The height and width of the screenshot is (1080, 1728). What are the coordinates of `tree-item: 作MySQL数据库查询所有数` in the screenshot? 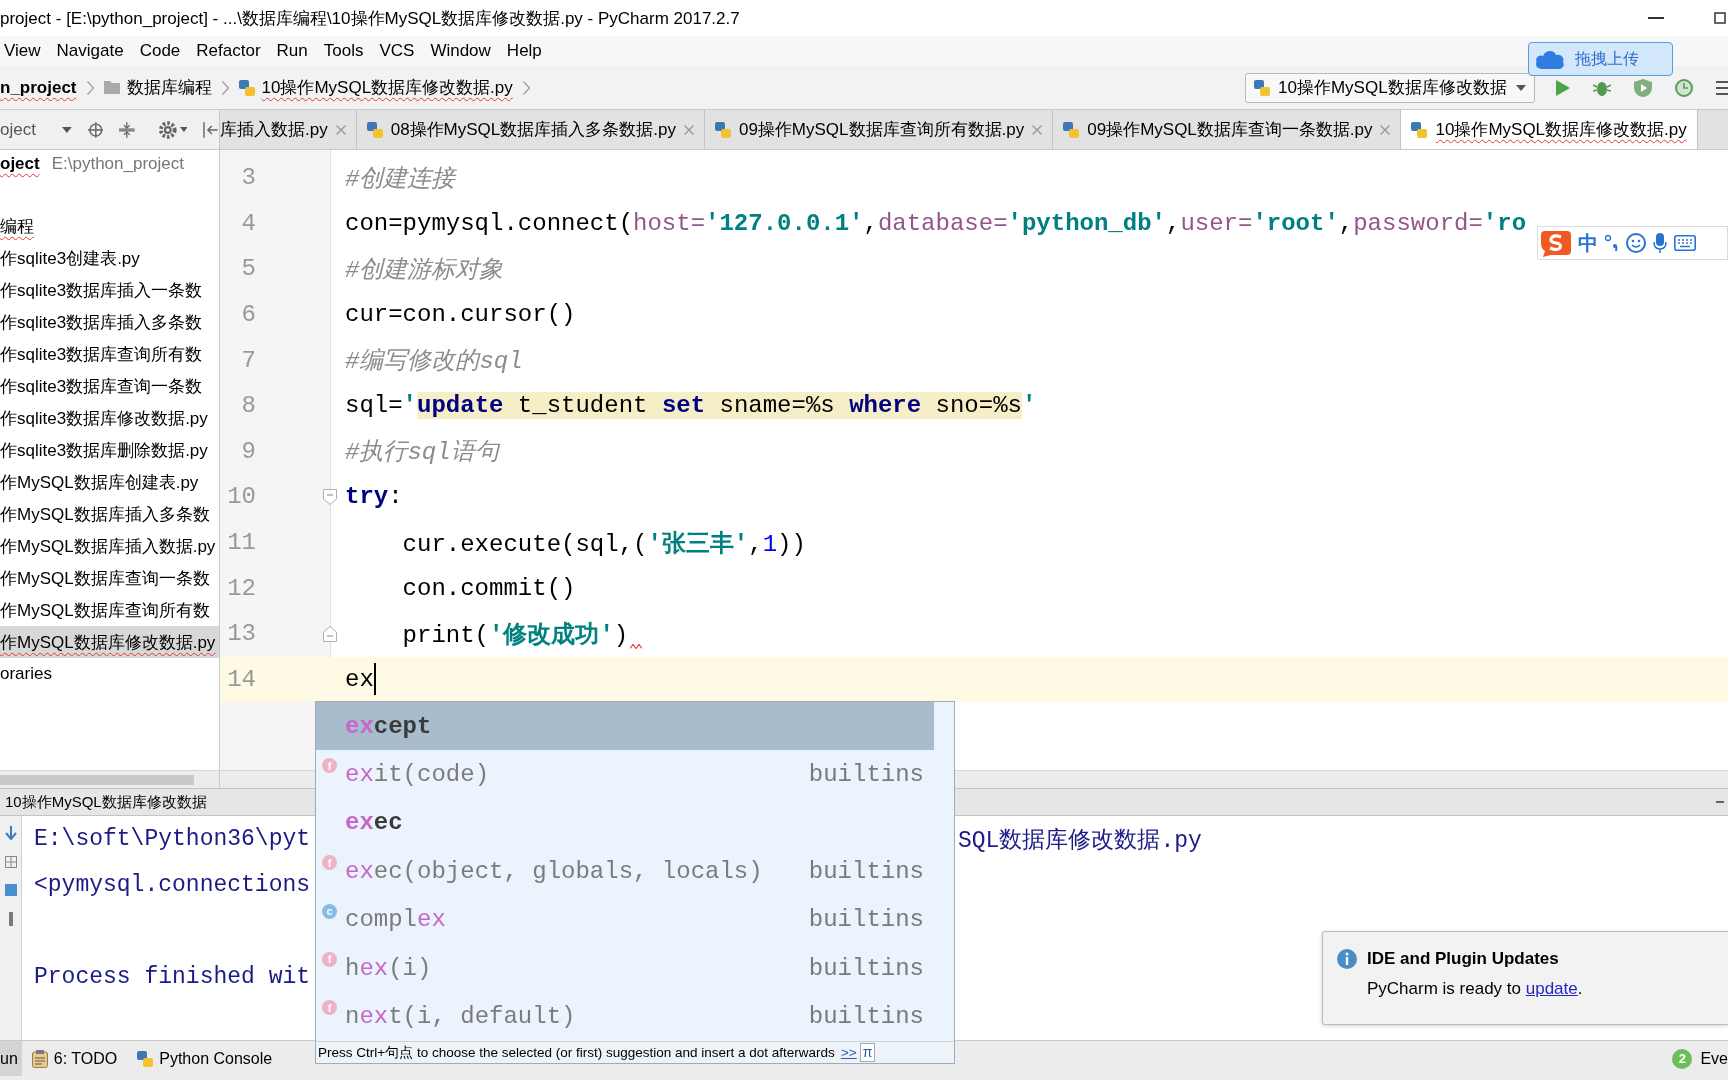 It's located at (109, 610).